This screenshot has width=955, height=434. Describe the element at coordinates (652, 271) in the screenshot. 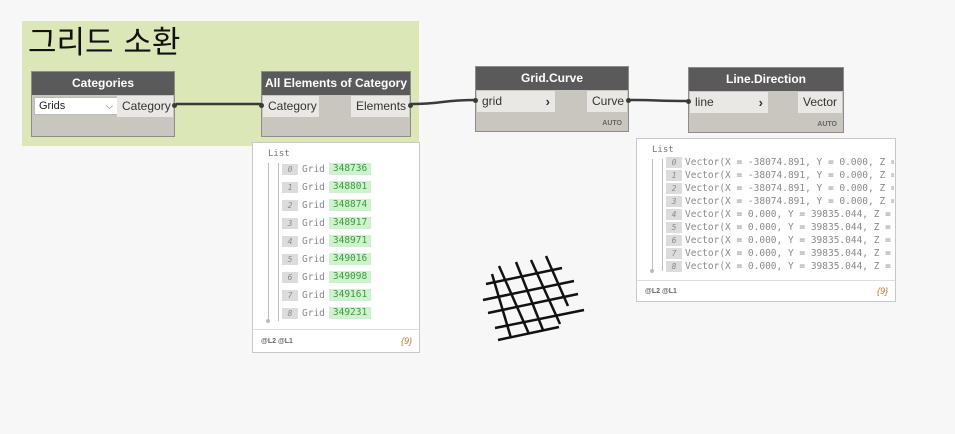

I see `list-tree-end` at that location.